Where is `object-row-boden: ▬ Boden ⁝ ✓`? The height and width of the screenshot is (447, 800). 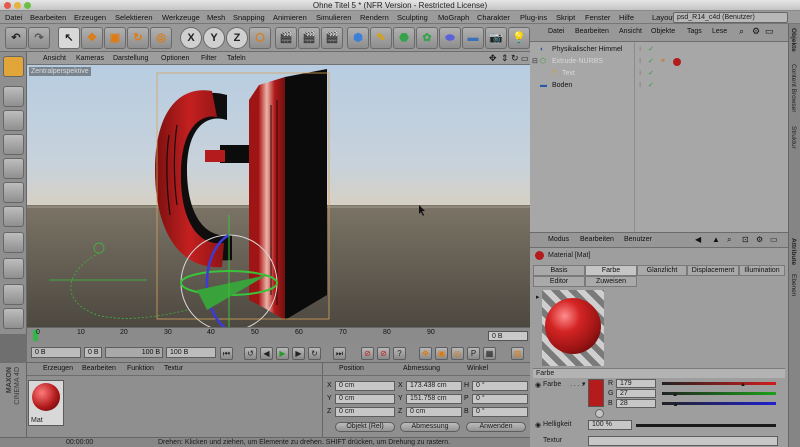
object-row-boden: ▬ Boden ⁝ ✓ is located at coordinates (659, 86).